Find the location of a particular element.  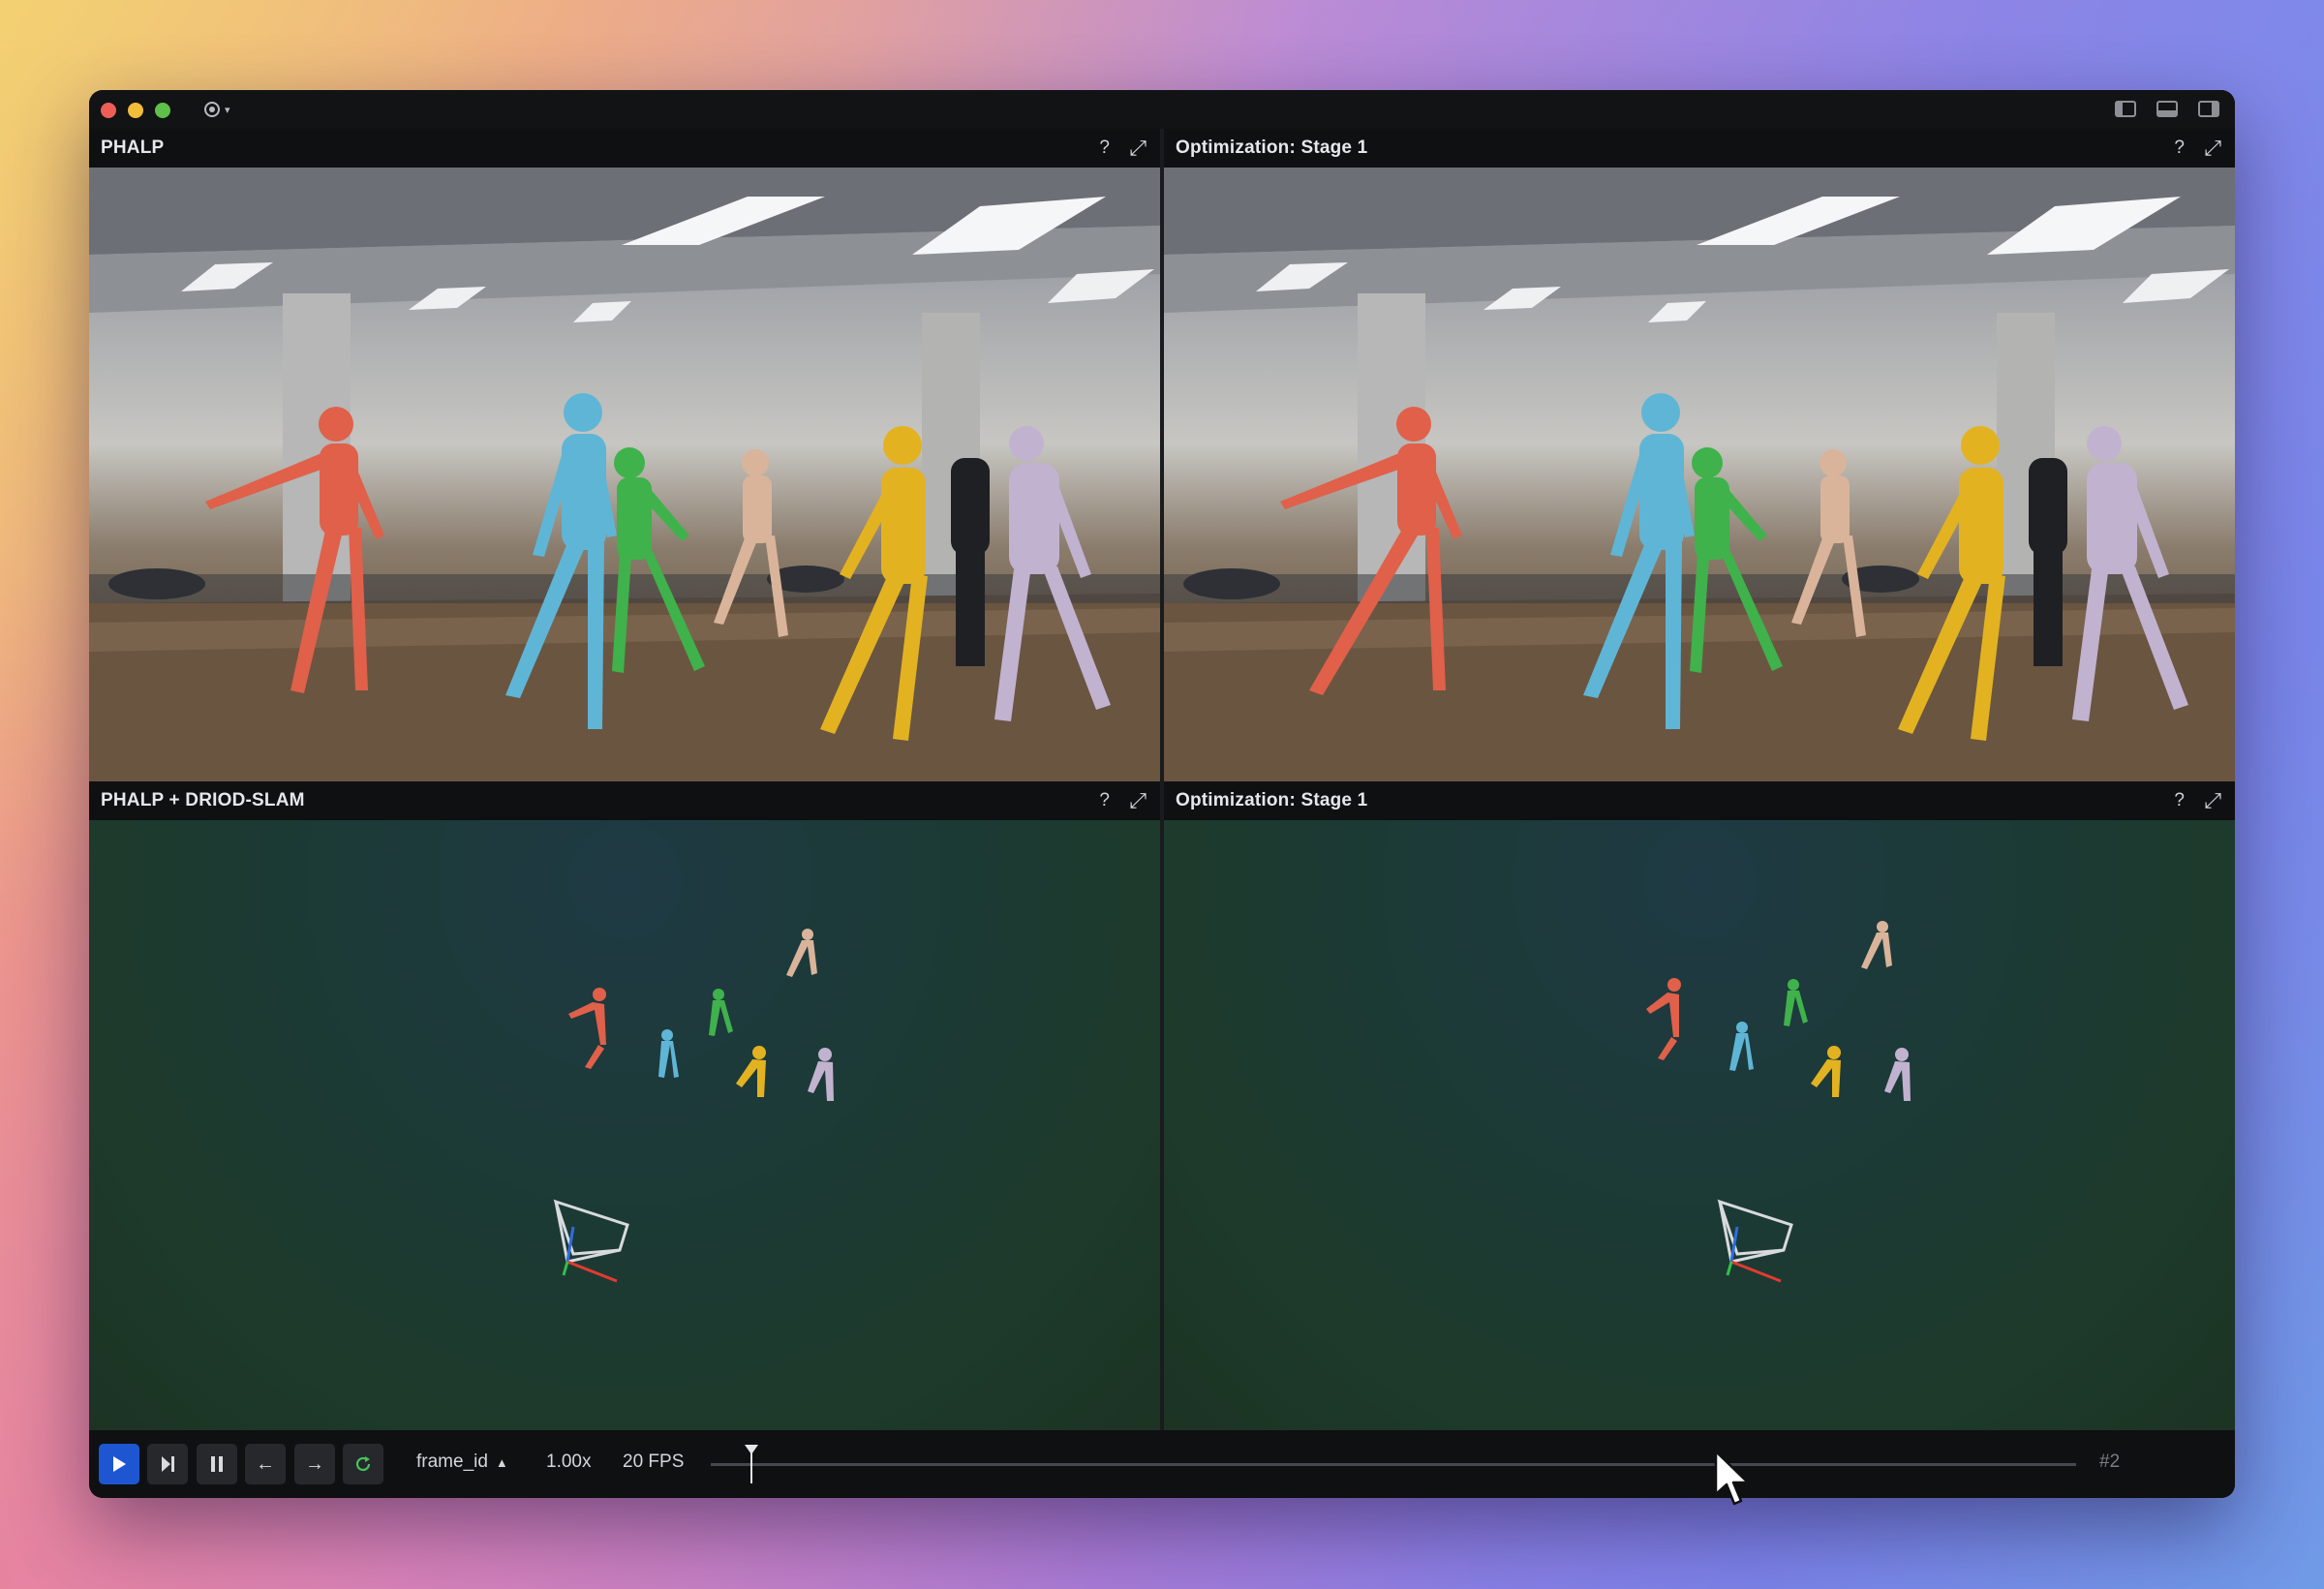

playback-bar: ← → frame_id ▲ 1.00x 20 FPS #2 is located at coordinates (1162, 1464).